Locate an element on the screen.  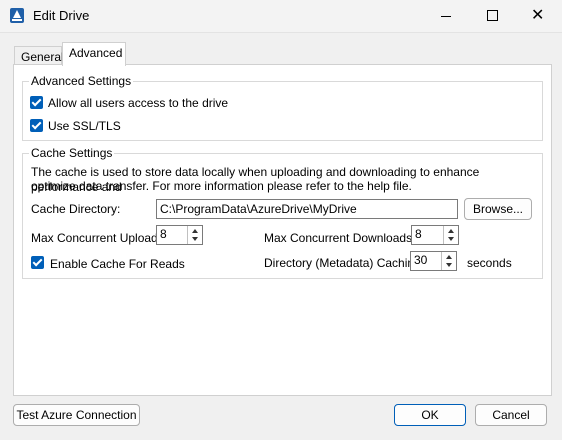
cache-settings-title: Cache Settings is located at coordinates (72, 153).